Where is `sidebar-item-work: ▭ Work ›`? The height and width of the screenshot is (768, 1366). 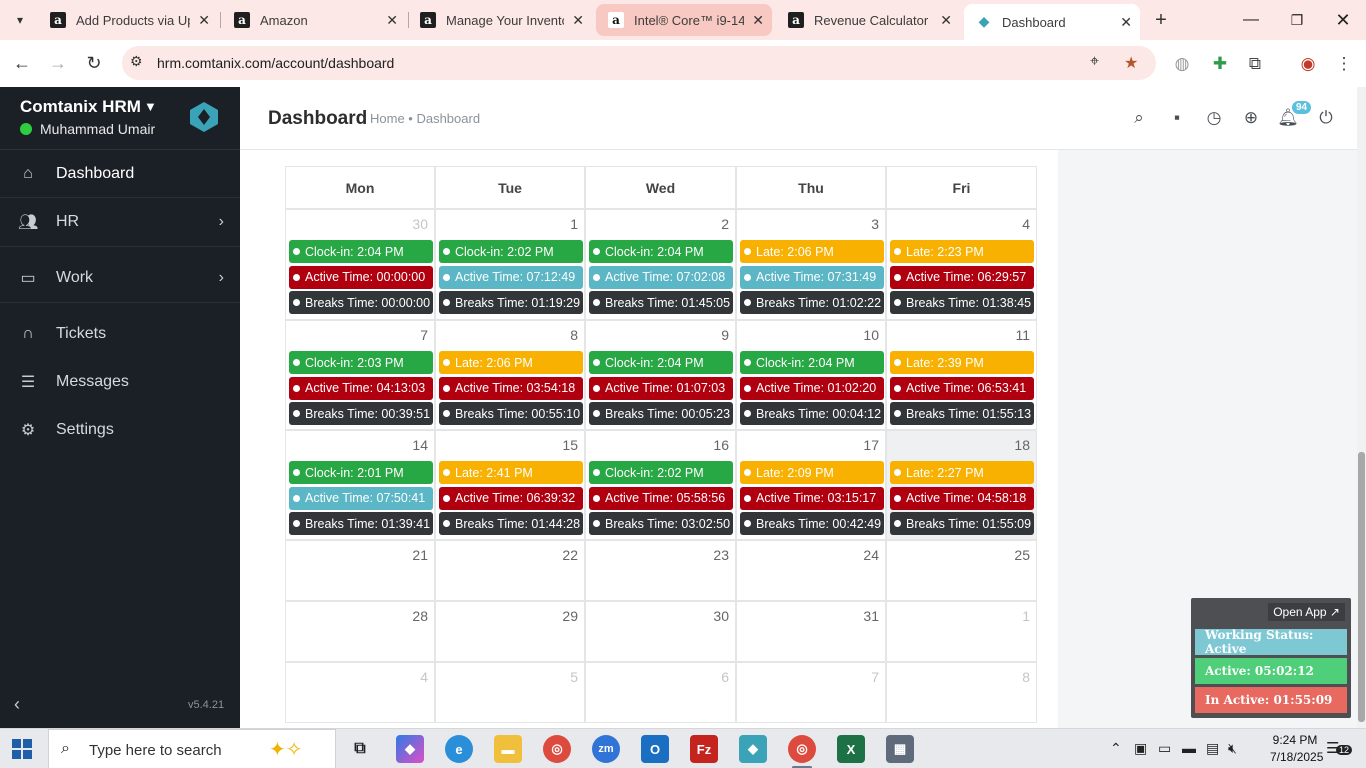
sidebar-item-work: ▭ Work › is located at coordinates (120, 278).